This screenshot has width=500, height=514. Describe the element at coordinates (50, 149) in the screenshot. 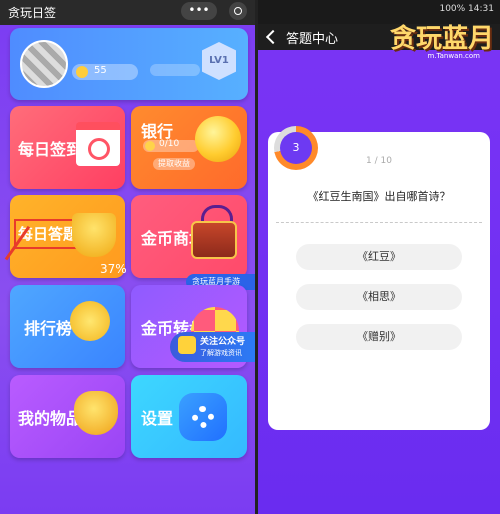

I see `tile-label: 每日签到` at that location.